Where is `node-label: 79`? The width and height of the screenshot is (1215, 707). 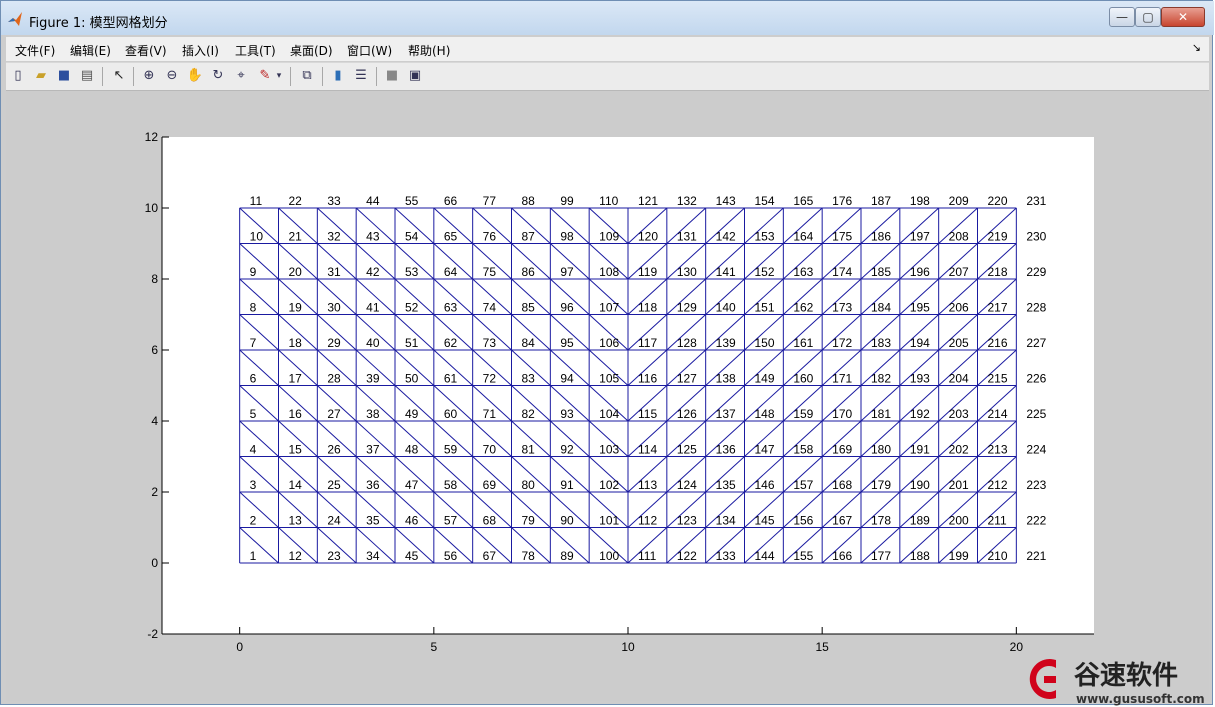 node-label: 79 is located at coordinates (529, 521).